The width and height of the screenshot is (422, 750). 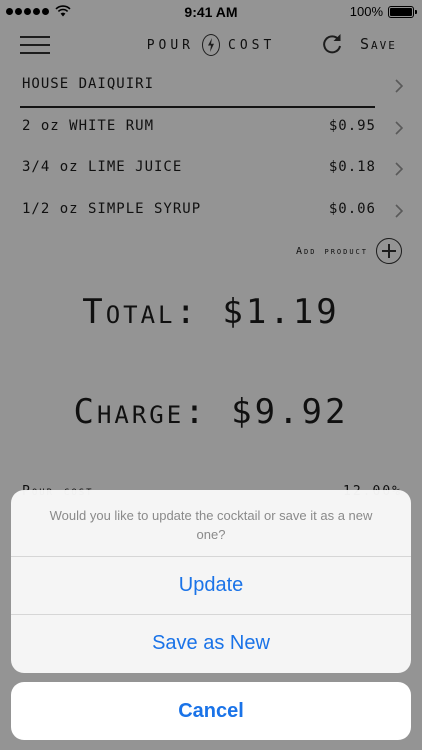 What do you see at coordinates (211, 585) in the screenshot?
I see `update-button: Update` at bounding box center [211, 585].